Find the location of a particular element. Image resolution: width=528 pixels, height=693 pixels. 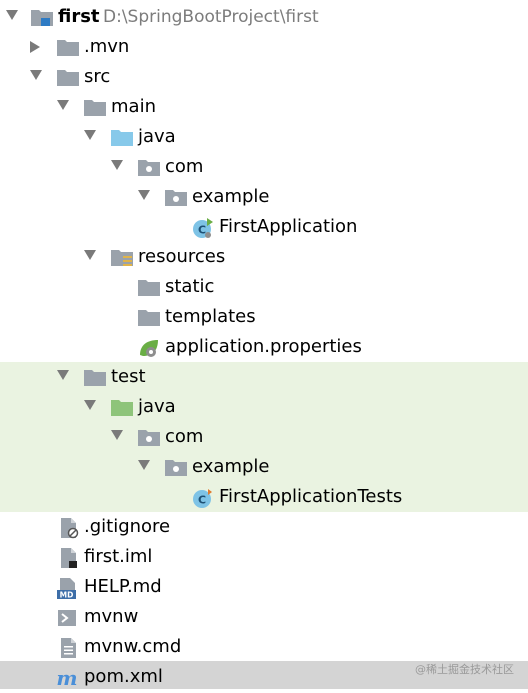

tree-row-test-java: java is located at coordinates (264, 407).